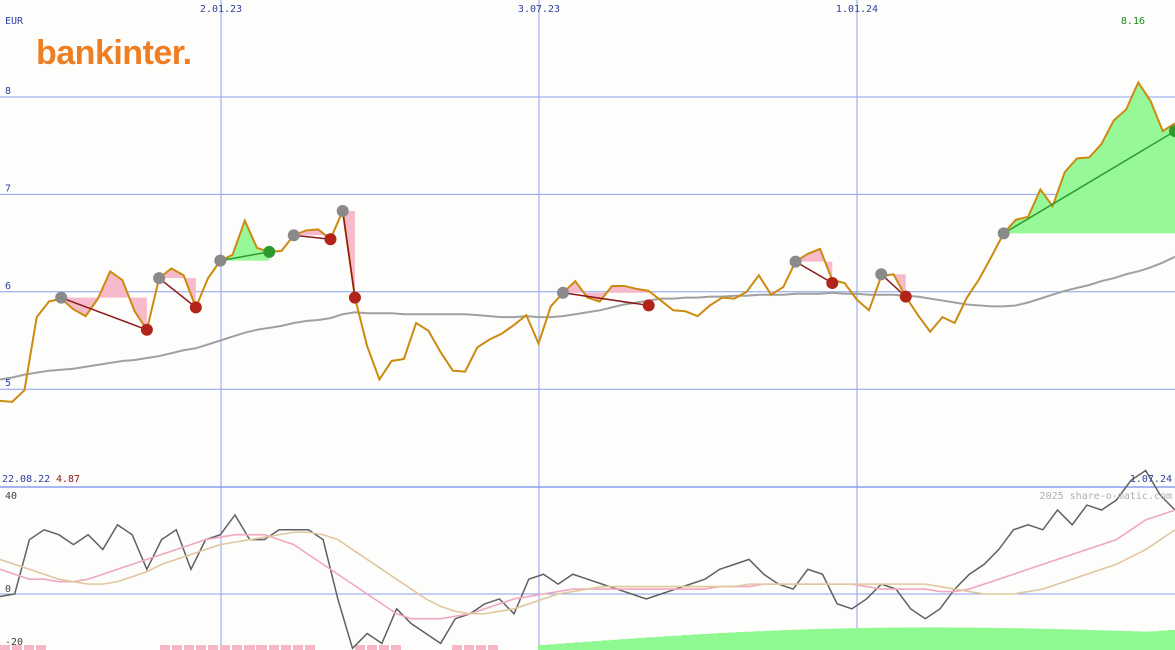 The height and width of the screenshot is (650, 1175). I want to click on date-start-label: 22.08.22, so click(26, 479).